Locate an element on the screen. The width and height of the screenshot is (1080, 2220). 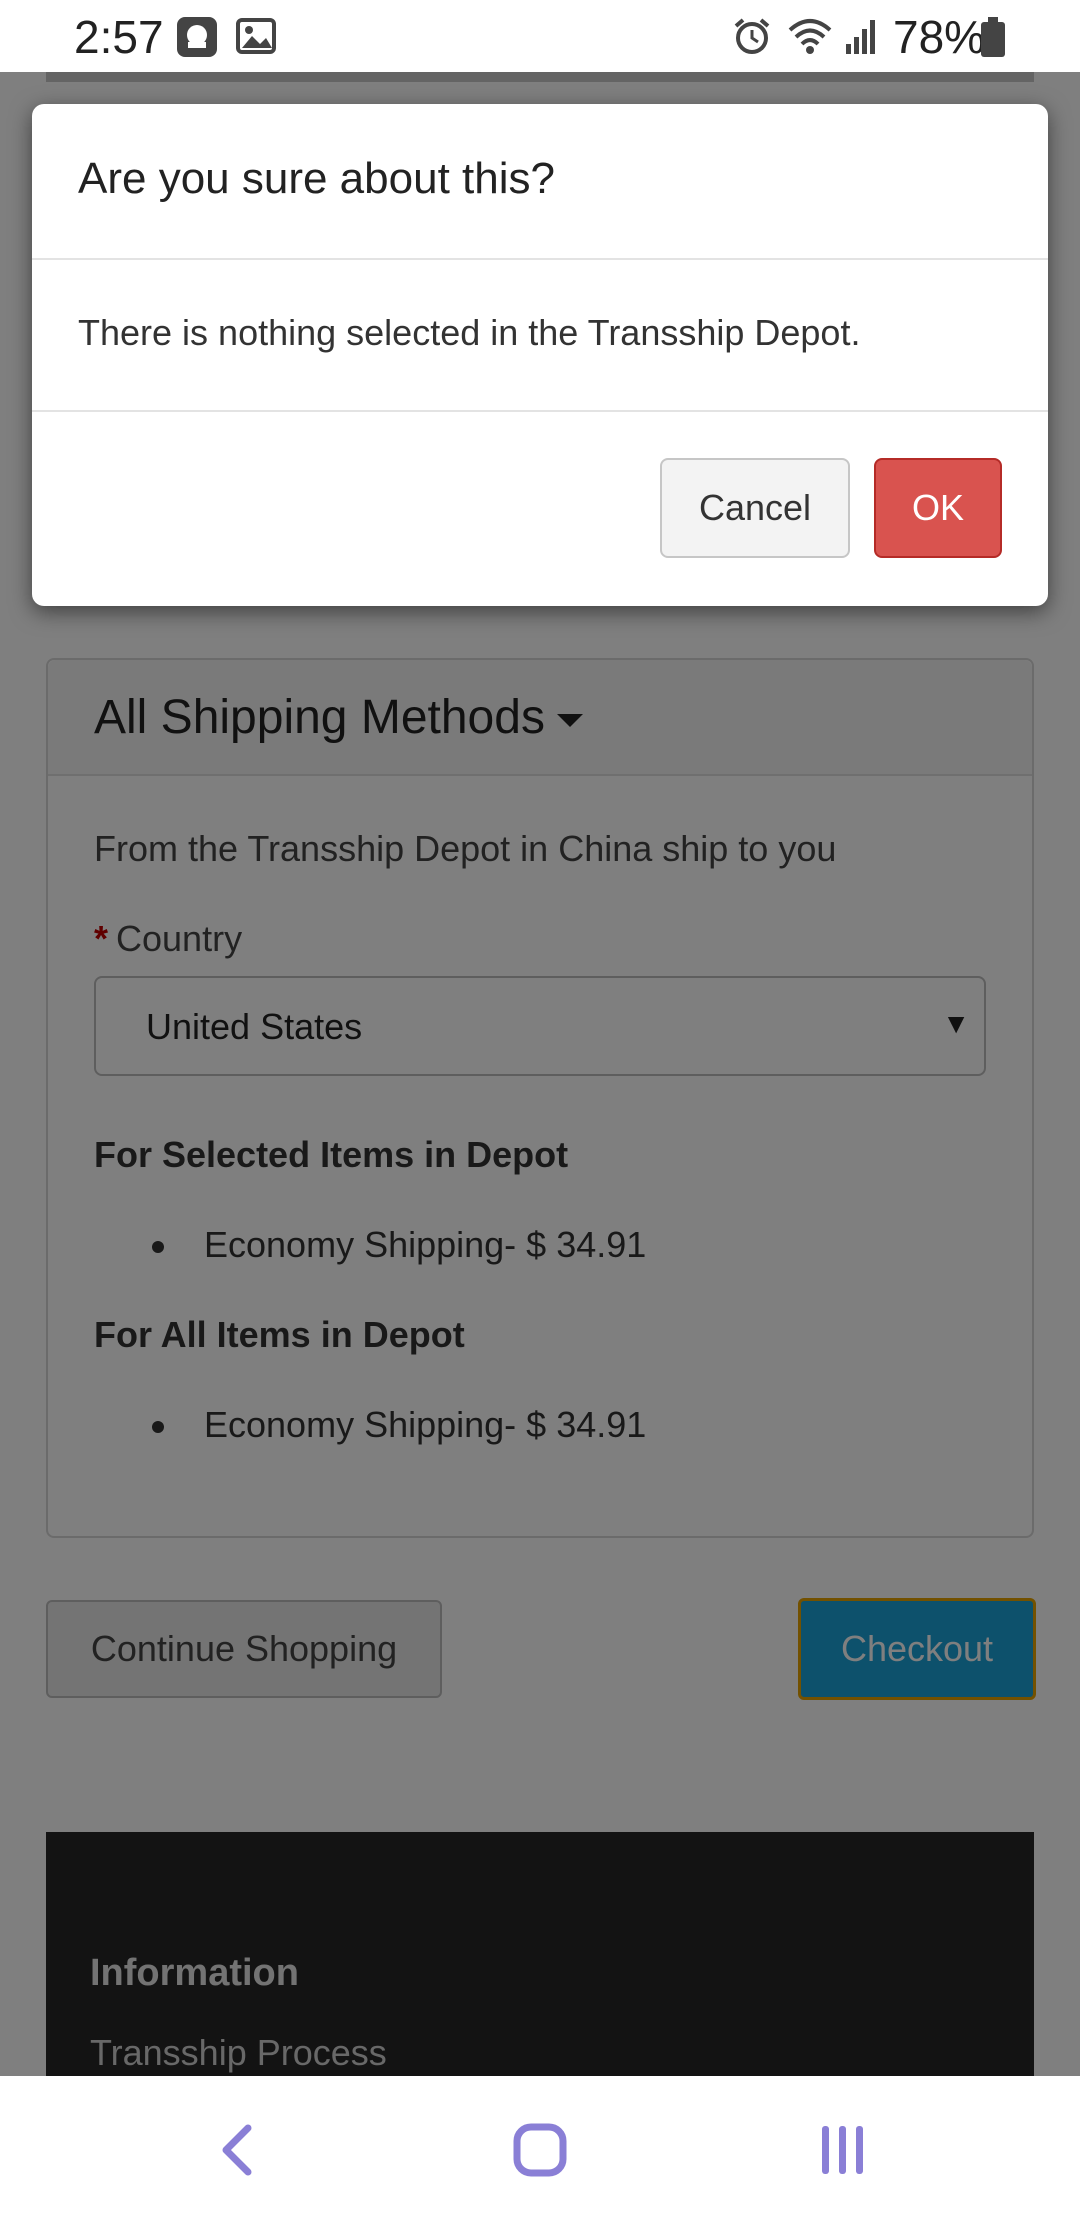
recent-apps-icon is located at coordinates (843, 2152).